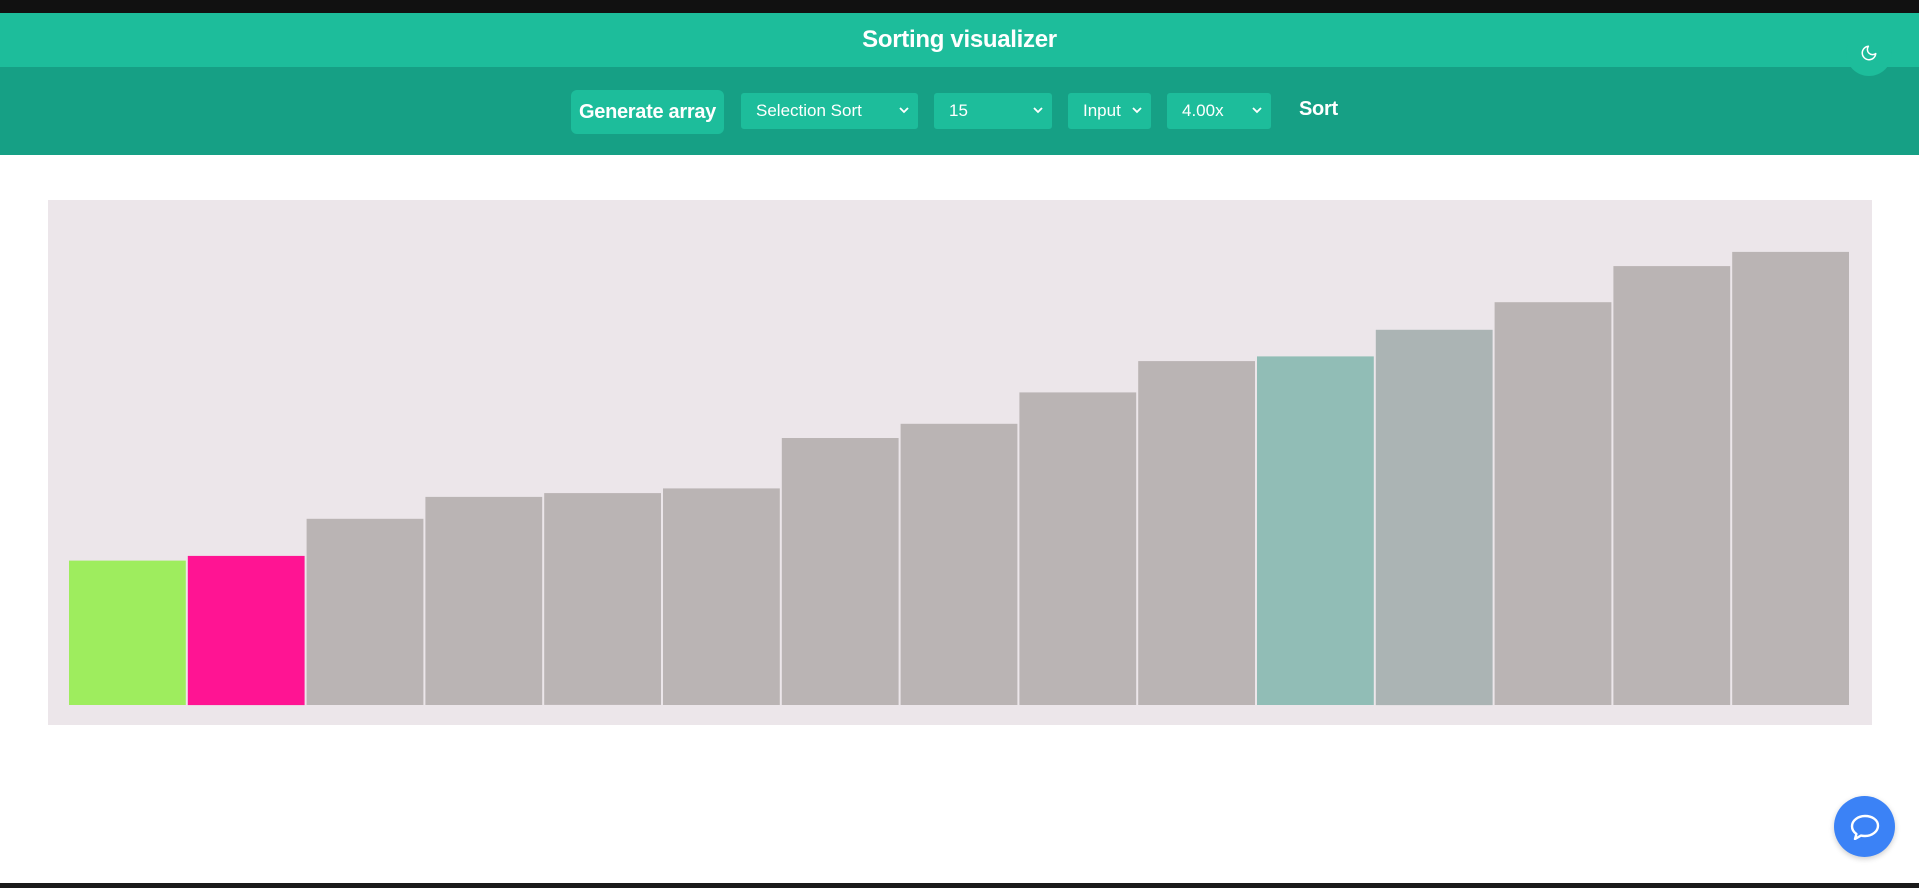 Image resolution: width=1919 pixels, height=888 pixels. I want to click on moon-icon, so click(1869, 53).